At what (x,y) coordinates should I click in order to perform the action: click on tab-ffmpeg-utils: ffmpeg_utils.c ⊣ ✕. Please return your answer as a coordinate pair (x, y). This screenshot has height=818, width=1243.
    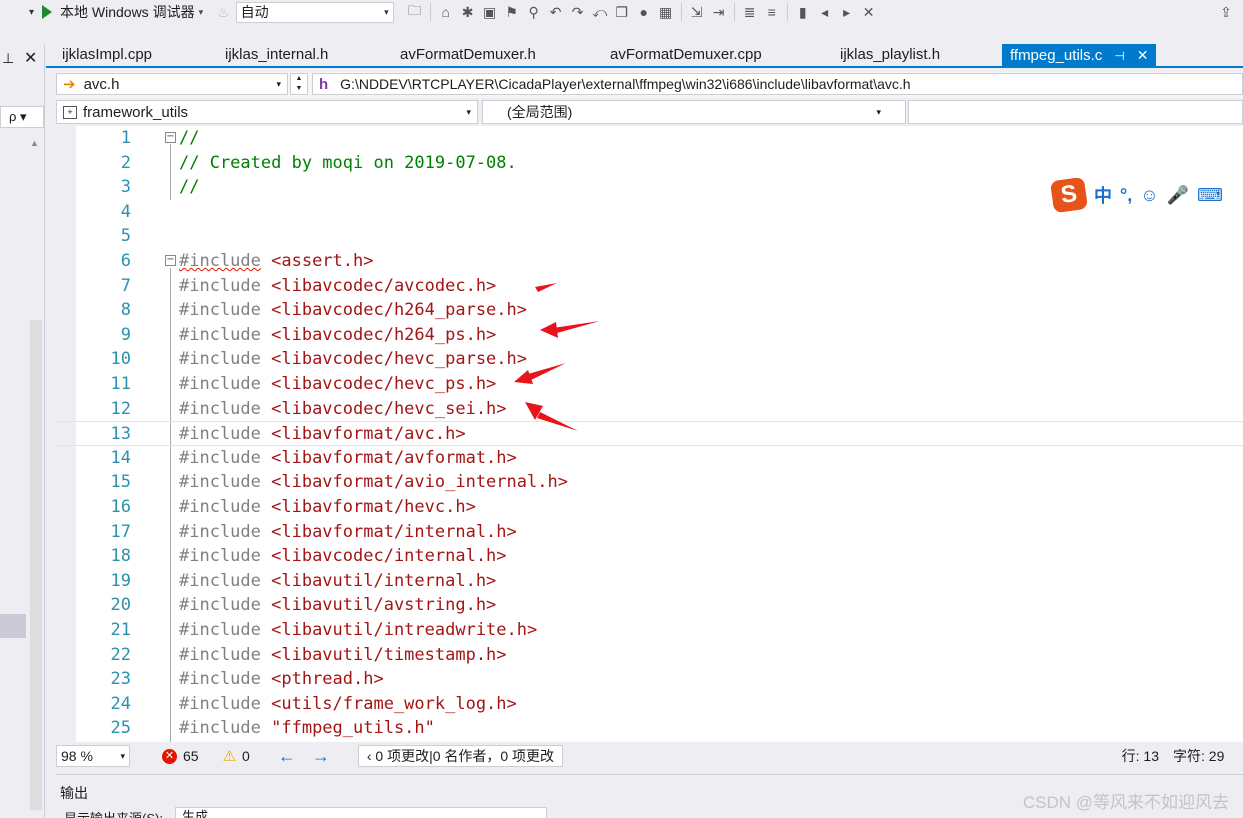
    Looking at the image, I should click on (1079, 55).